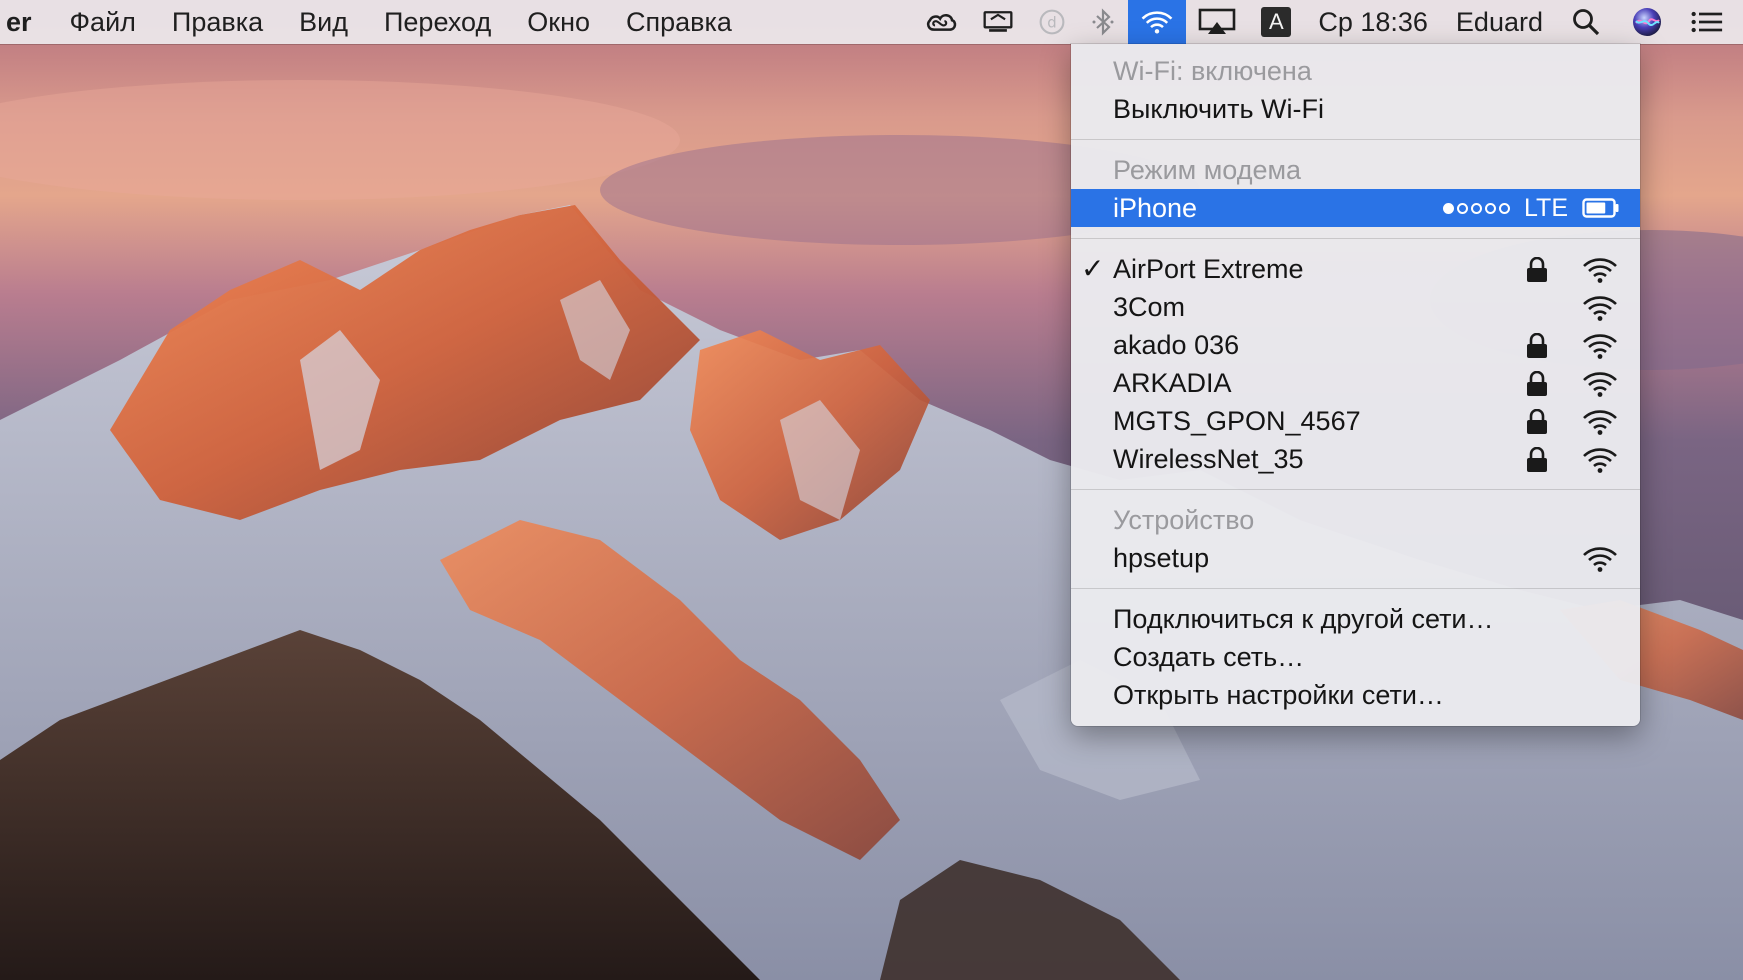  What do you see at coordinates (998, 22) in the screenshot?
I see `screen-mirror-icon` at bounding box center [998, 22].